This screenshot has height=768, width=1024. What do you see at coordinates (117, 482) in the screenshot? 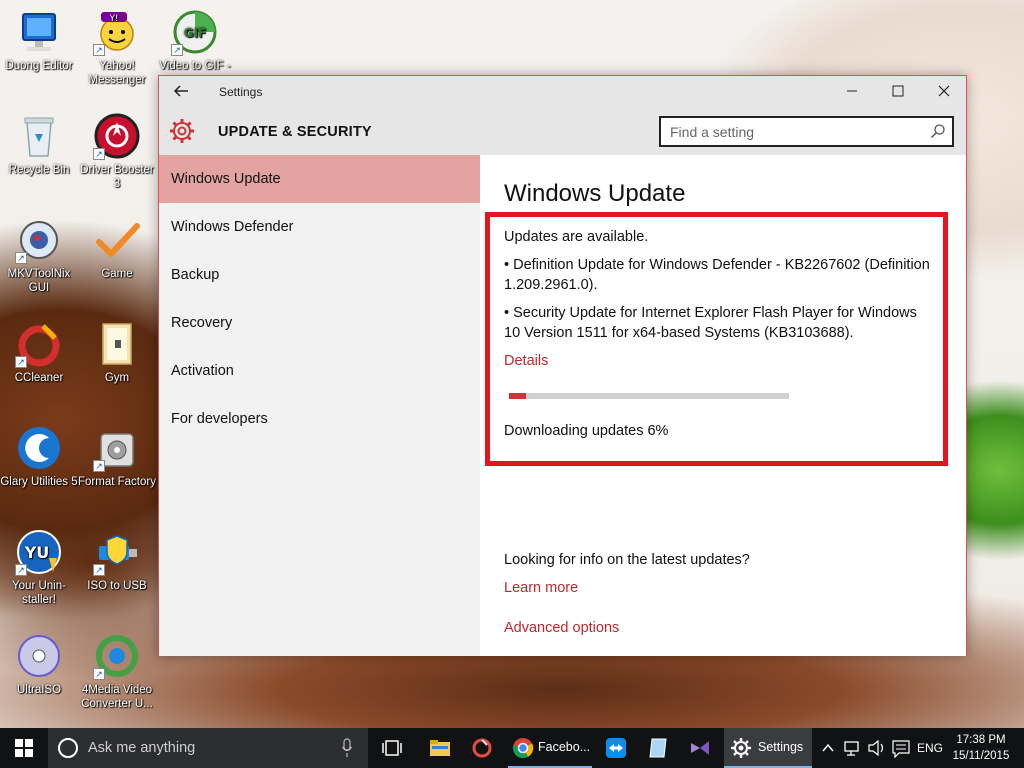
I see `desktop-icon-label: Format Factory` at bounding box center [117, 482].